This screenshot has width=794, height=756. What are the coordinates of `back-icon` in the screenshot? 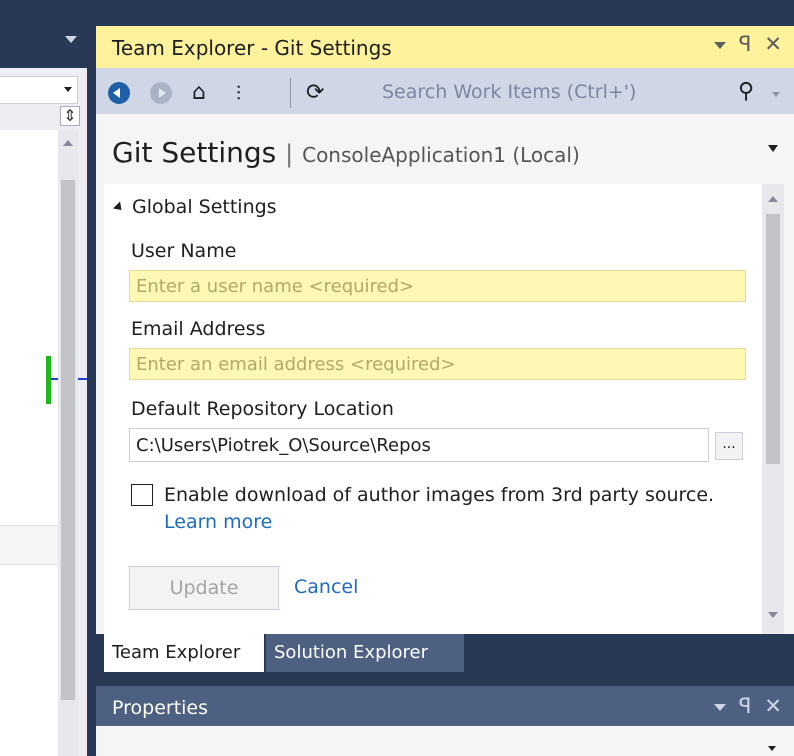 It's located at (119, 93).